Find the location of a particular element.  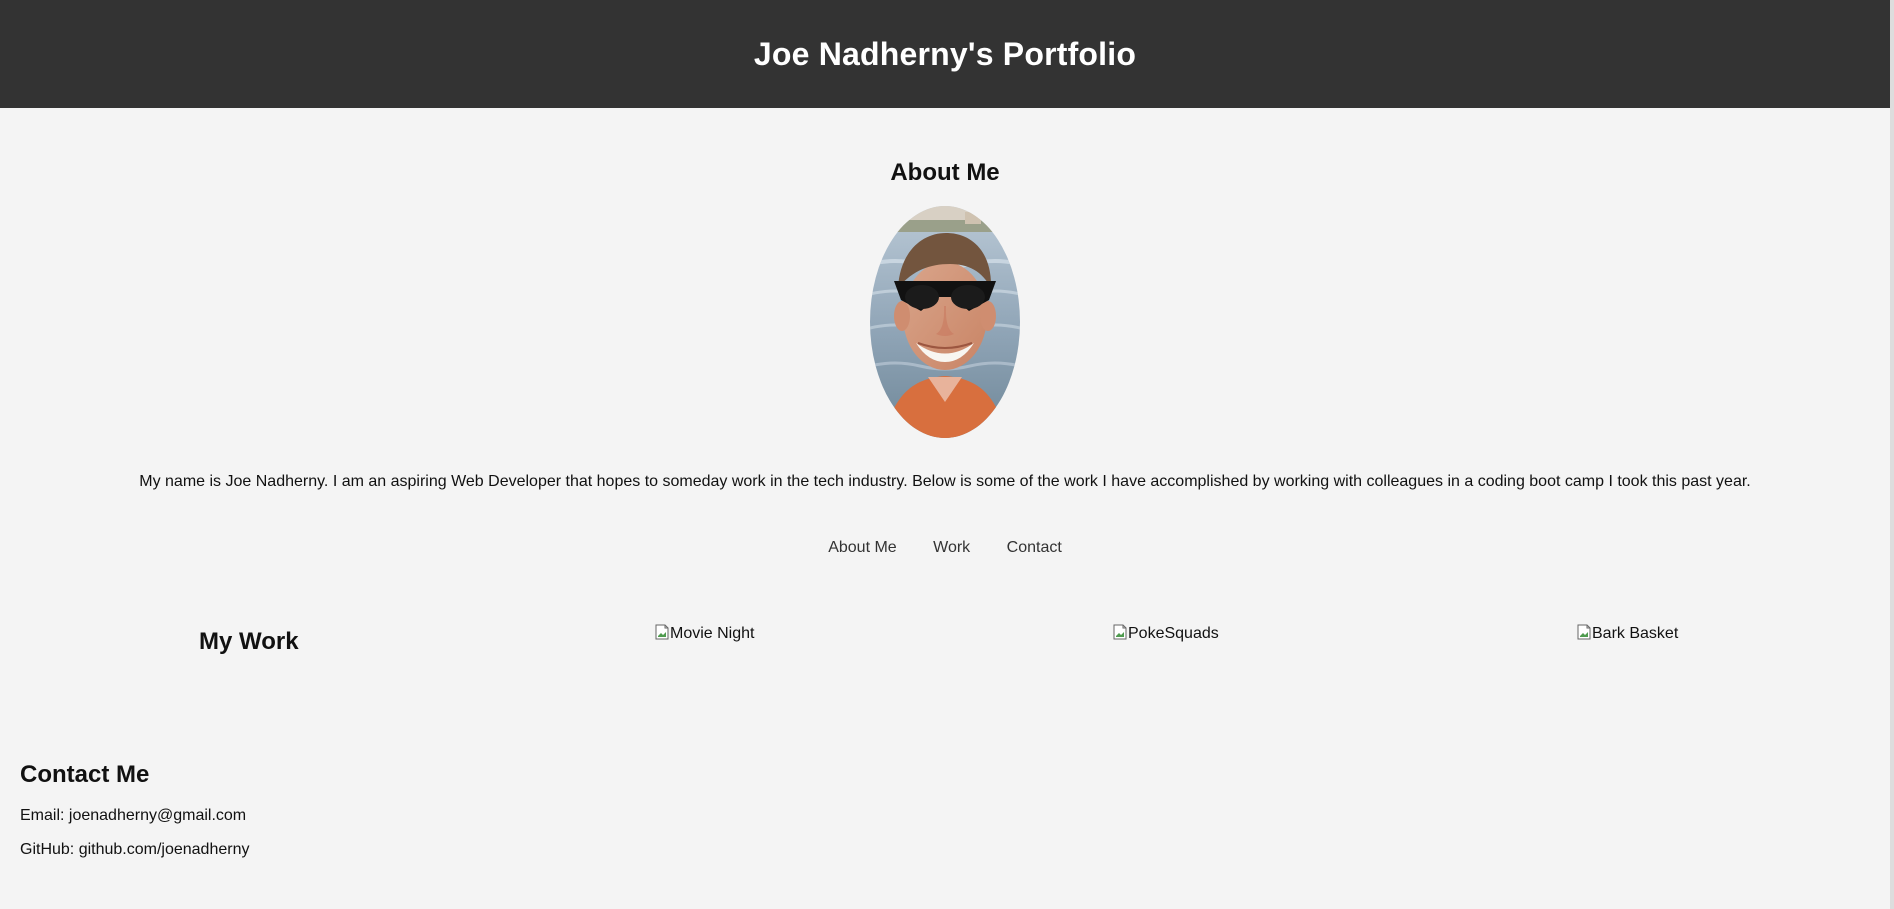

primary-nav: About Me Work Contact is located at coordinates (945, 547).